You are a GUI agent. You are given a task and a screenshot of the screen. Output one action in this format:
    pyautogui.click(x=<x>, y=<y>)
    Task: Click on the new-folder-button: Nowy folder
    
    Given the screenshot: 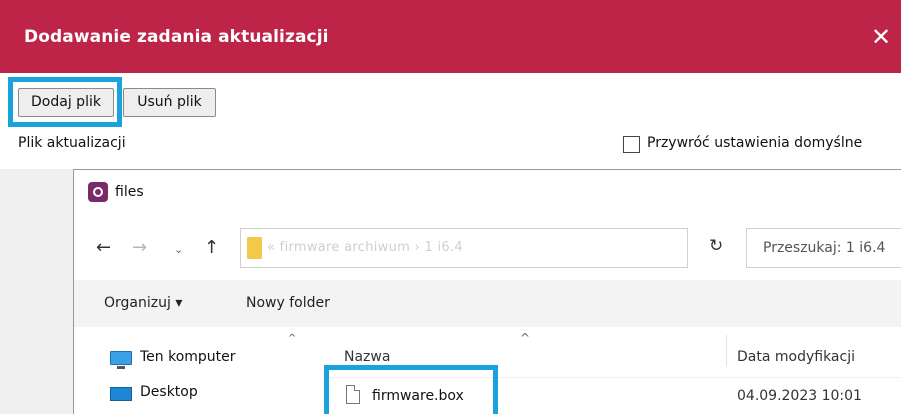 What is the action you would take?
    pyautogui.click(x=288, y=303)
    